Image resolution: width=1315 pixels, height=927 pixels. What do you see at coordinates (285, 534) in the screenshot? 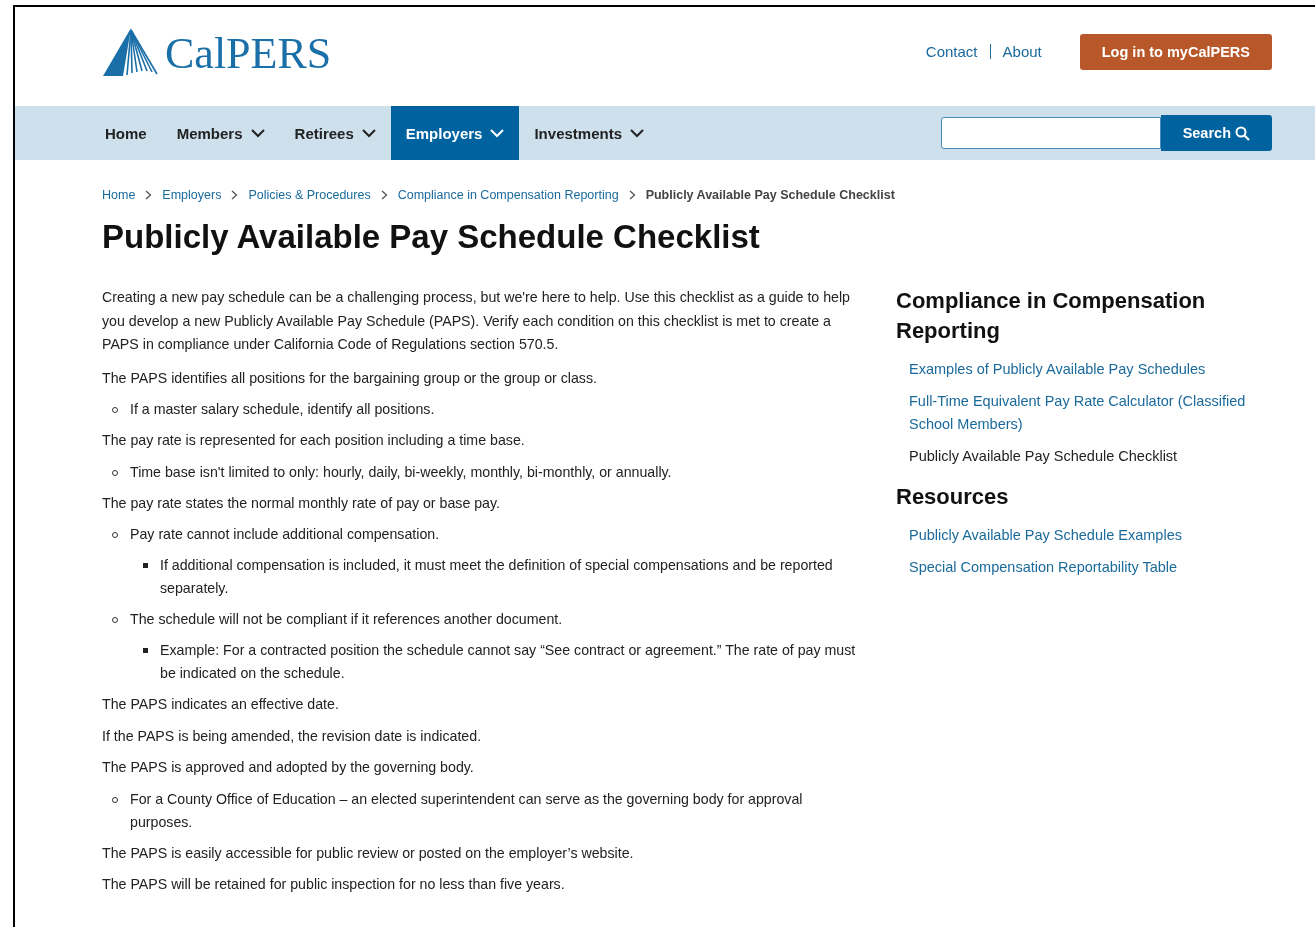
I see `checklist-subitem: Pay rate cannot include additional compensation.` at bounding box center [285, 534].